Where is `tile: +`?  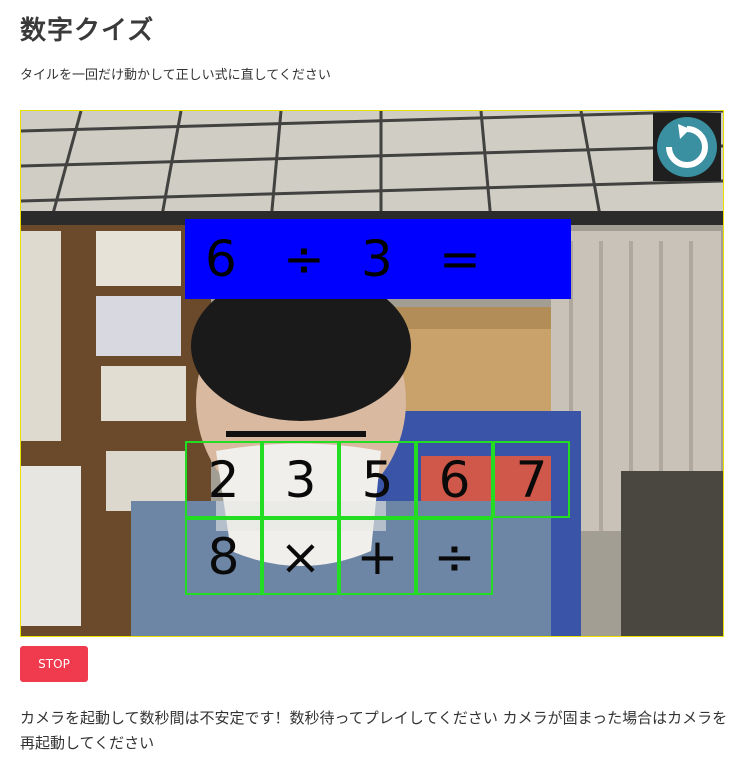
tile: + is located at coordinates (377, 556).